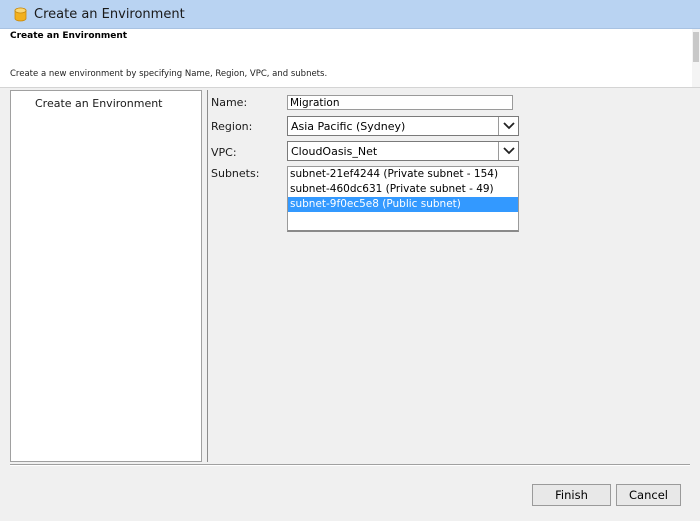 The image size is (700, 521). Describe the element at coordinates (348, 126) in the screenshot. I see `region-value: Asia Pacific (Sydney)` at that location.